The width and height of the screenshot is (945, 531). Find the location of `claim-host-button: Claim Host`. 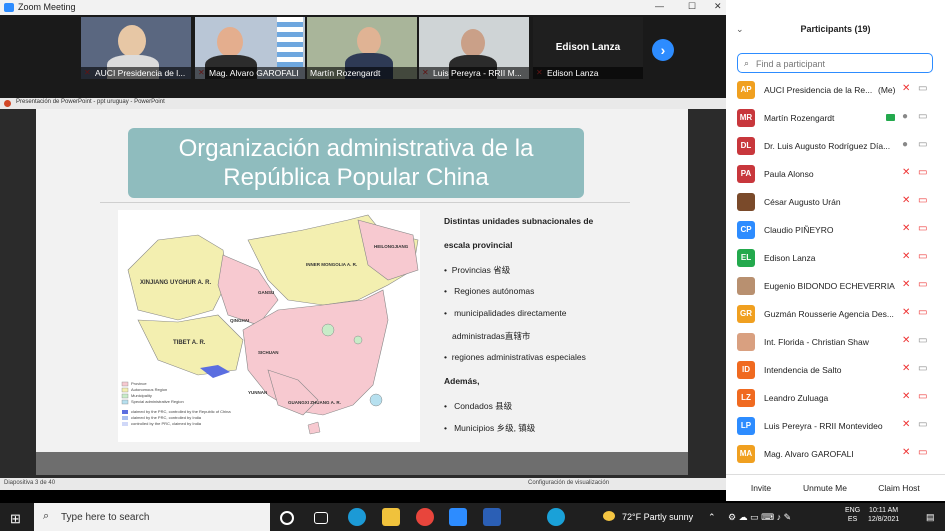

claim-host-button: Claim Host is located at coordinates (899, 488).